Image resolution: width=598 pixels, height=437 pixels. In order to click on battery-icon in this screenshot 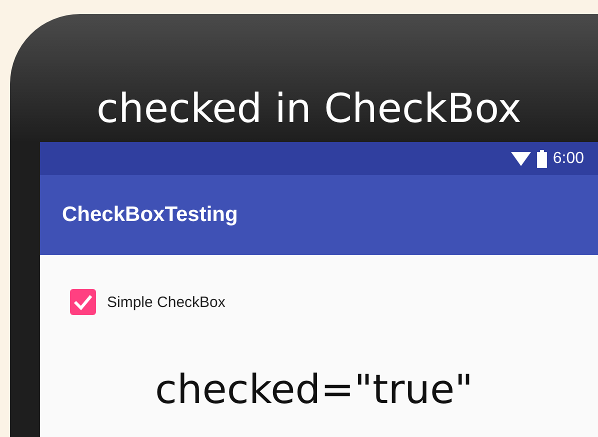, I will do `click(541, 159)`.